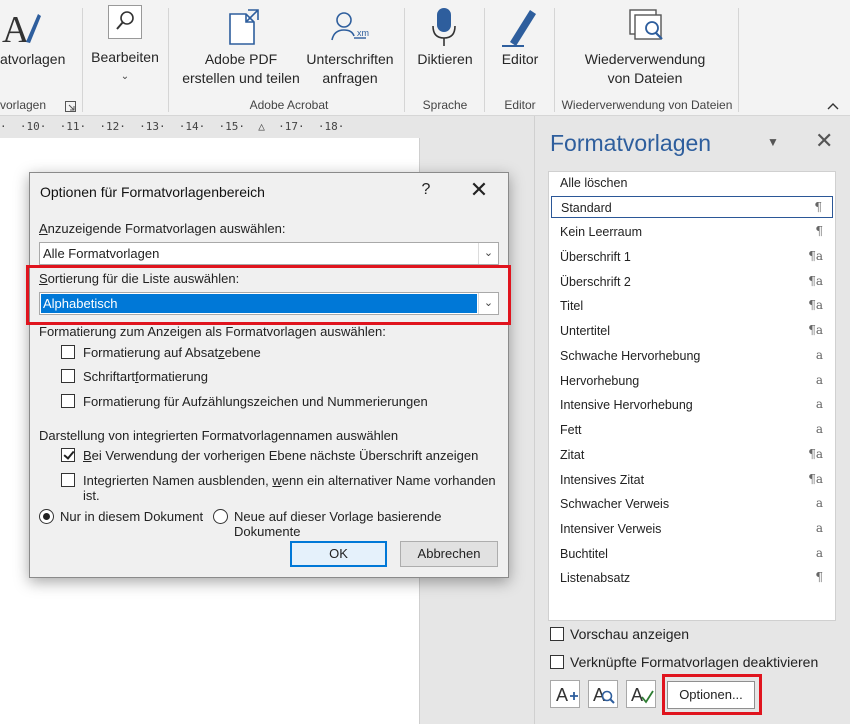 This screenshot has height=724, width=850. What do you see at coordinates (46, 516) in the screenshot?
I see `this-document-radio` at bounding box center [46, 516].